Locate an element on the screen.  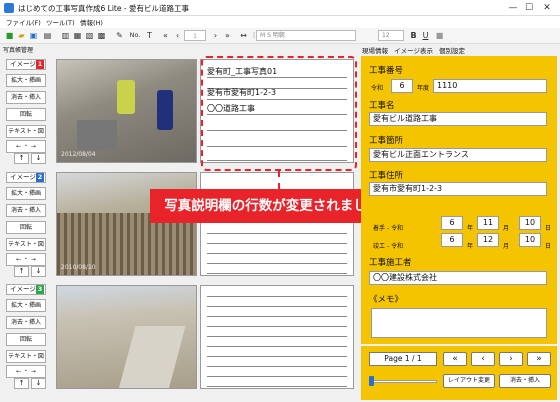
next-page-button: › is located at coordinates (511, 359).